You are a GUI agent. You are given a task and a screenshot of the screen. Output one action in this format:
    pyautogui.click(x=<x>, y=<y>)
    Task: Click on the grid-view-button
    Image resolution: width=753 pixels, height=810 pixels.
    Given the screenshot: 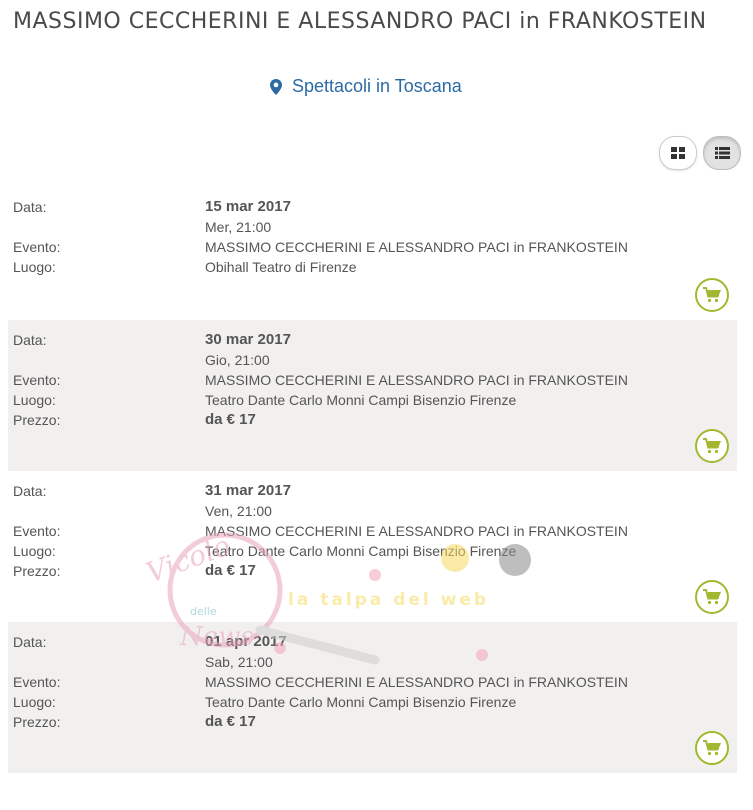 What is the action you would take?
    pyautogui.click(x=678, y=153)
    